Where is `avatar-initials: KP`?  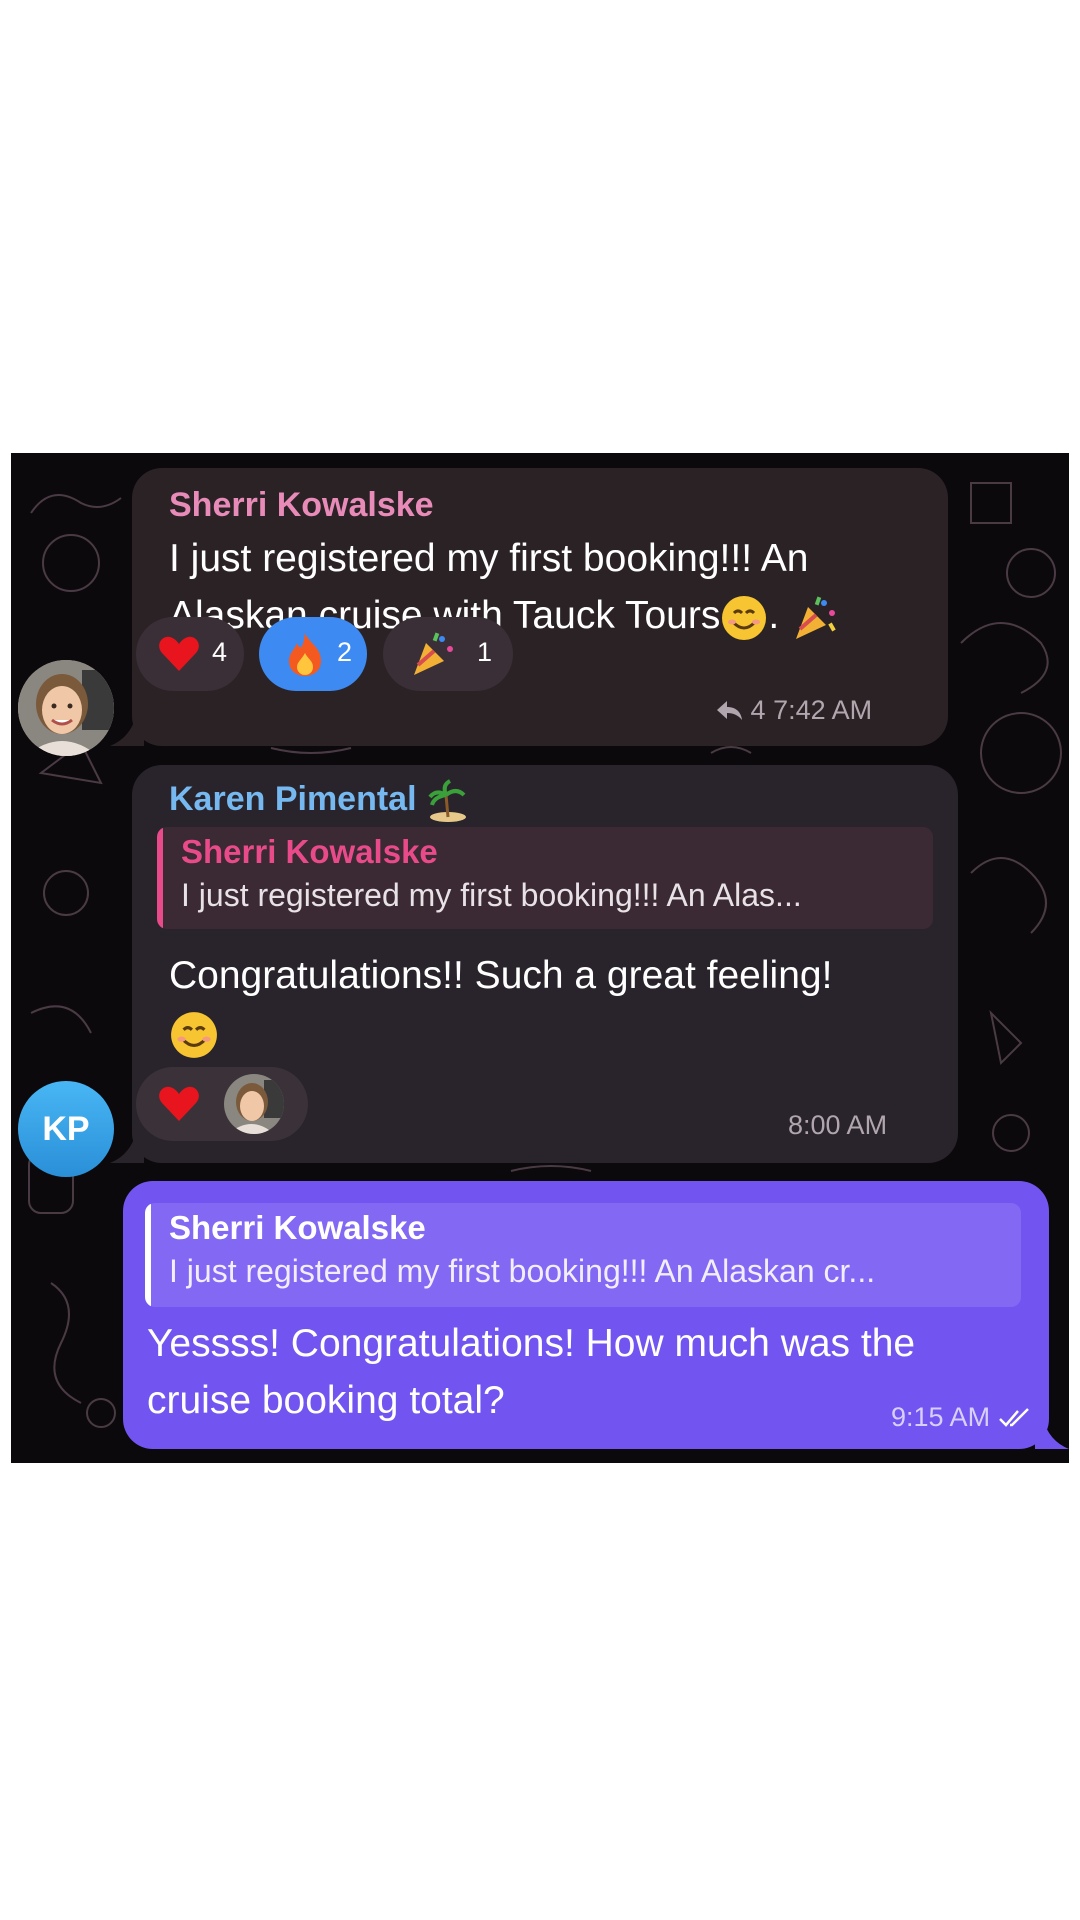
avatar-initials: KP is located at coordinates (66, 1129).